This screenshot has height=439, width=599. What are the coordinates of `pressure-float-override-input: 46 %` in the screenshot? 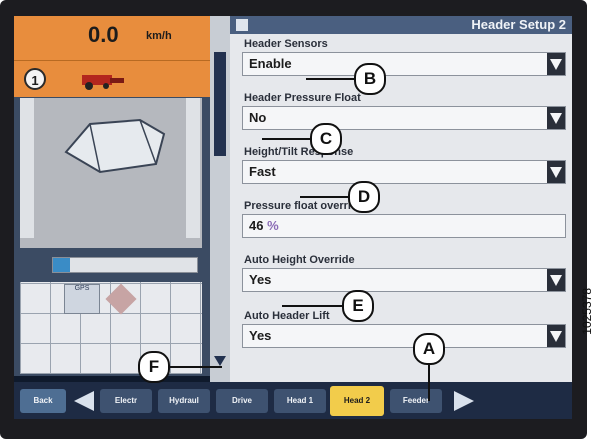 It's located at (404, 226).